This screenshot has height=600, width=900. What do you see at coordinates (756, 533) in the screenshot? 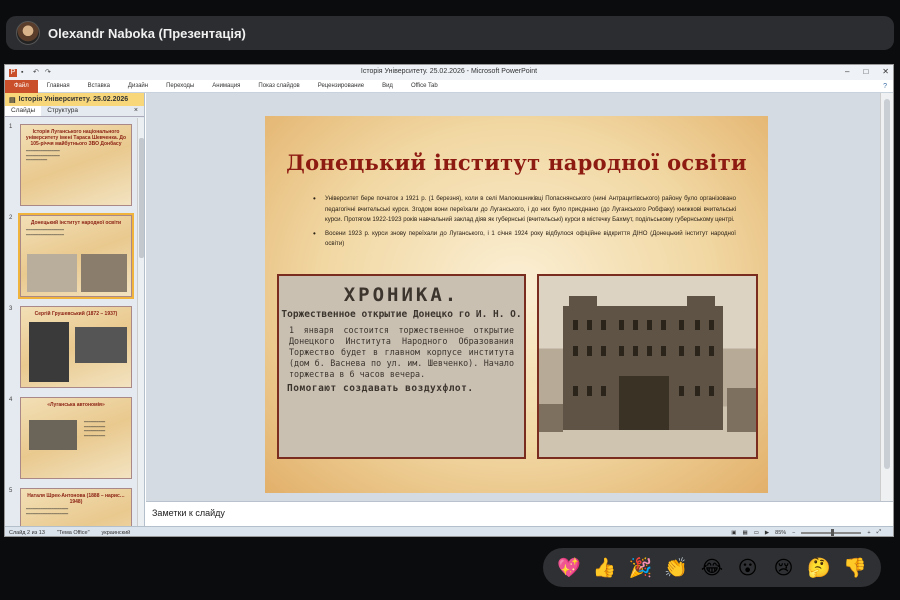
I see `reading-view-icon: ▭` at bounding box center [756, 533].